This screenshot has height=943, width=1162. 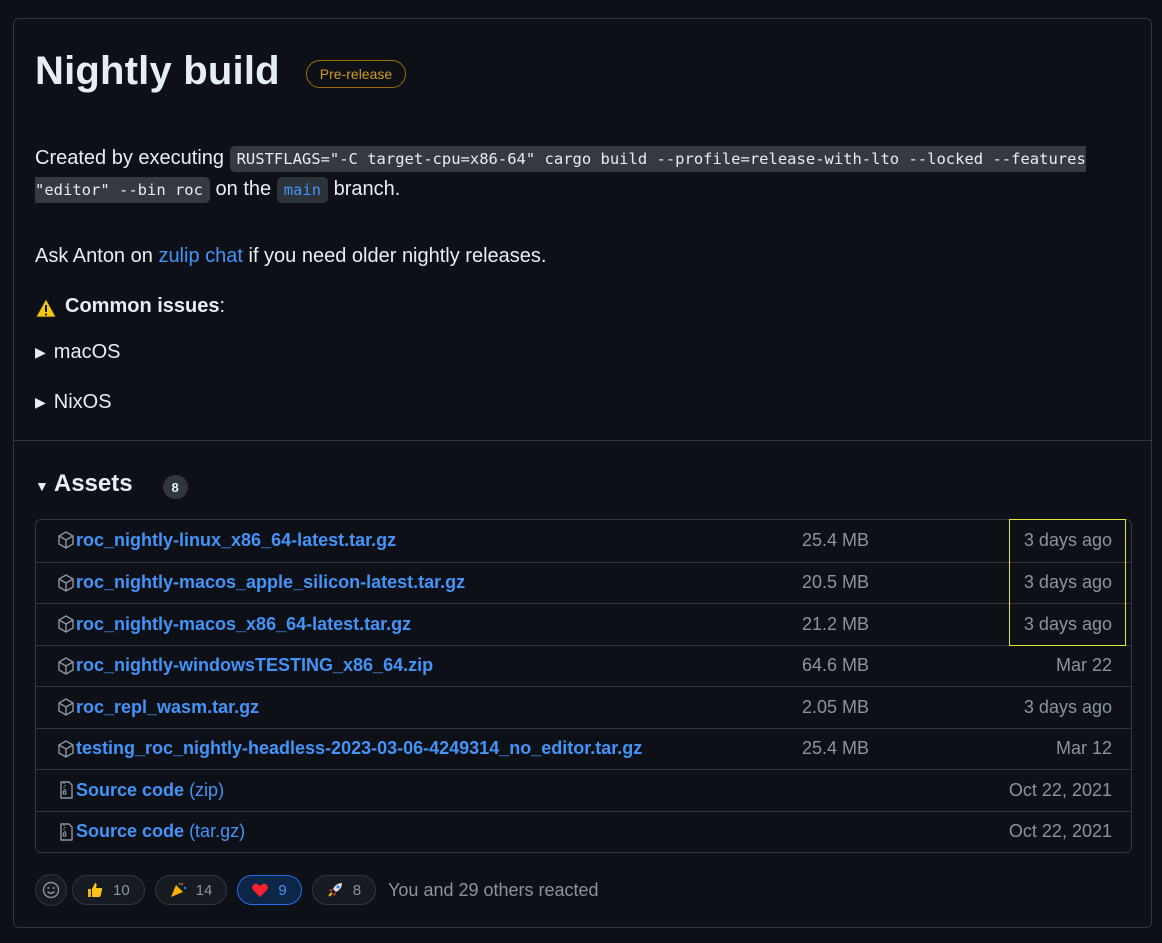 What do you see at coordinates (335, 890) in the screenshot?
I see `rocket-icon` at bounding box center [335, 890].